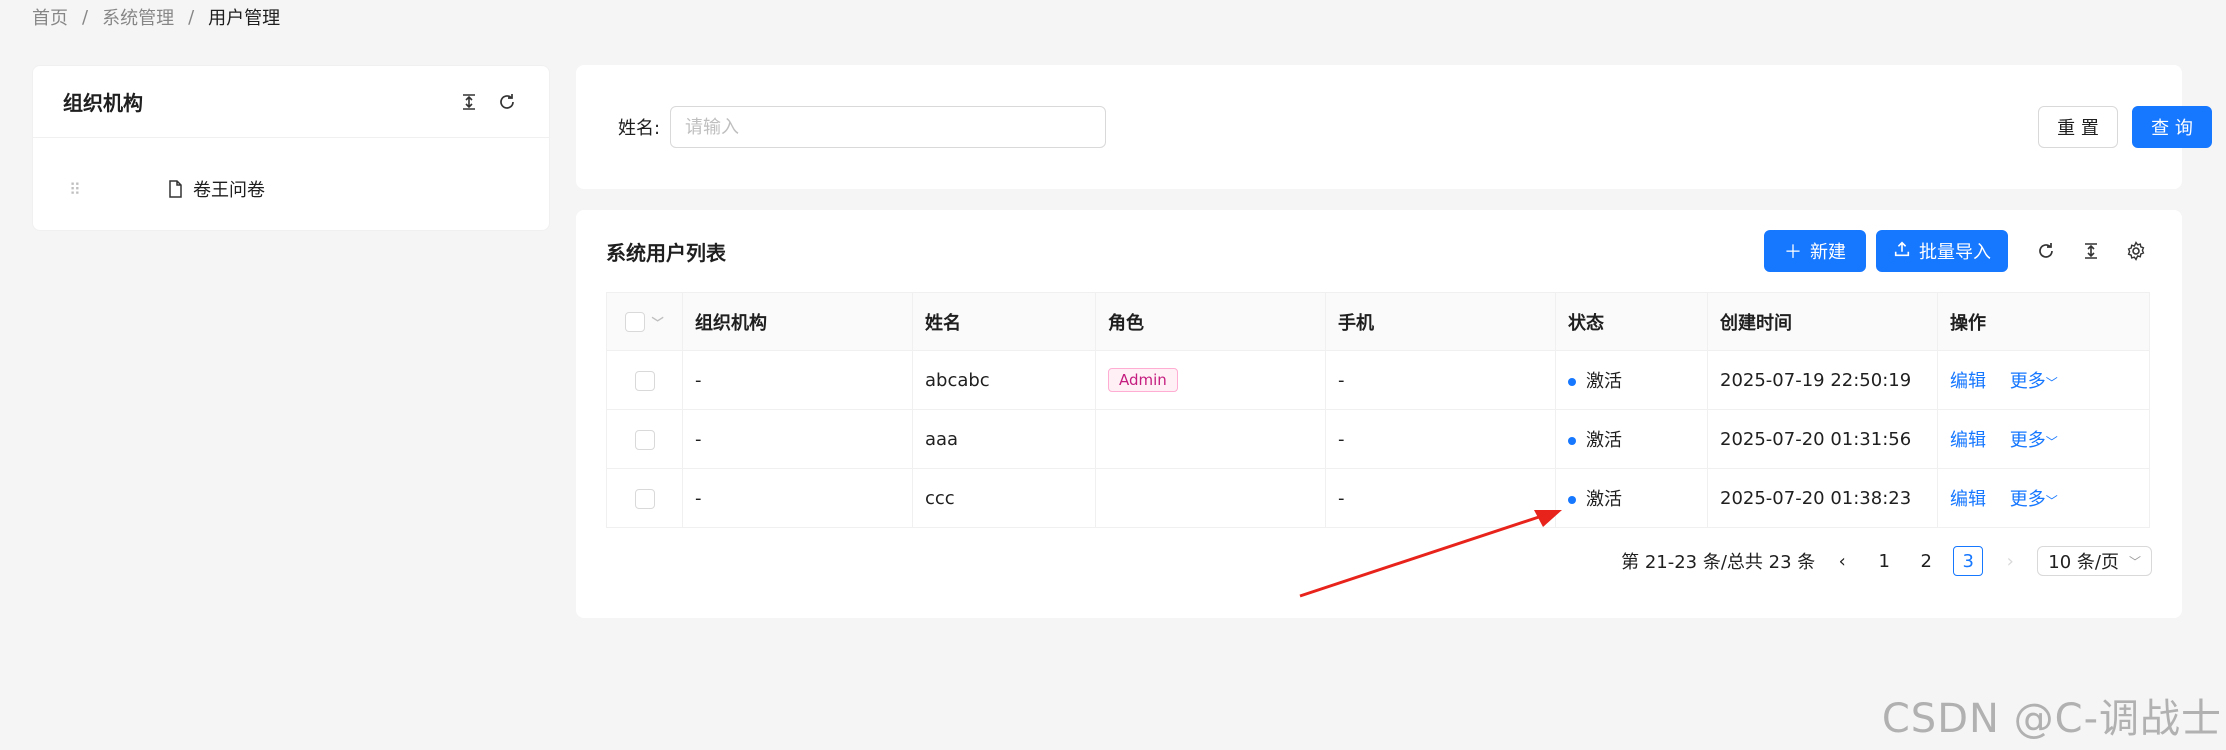 The height and width of the screenshot is (750, 2226). What do you see at coordinates (1955, 252) in the screenshot?
I see `batch-import-label: 批量导入` at bounding box center [1955, 252].